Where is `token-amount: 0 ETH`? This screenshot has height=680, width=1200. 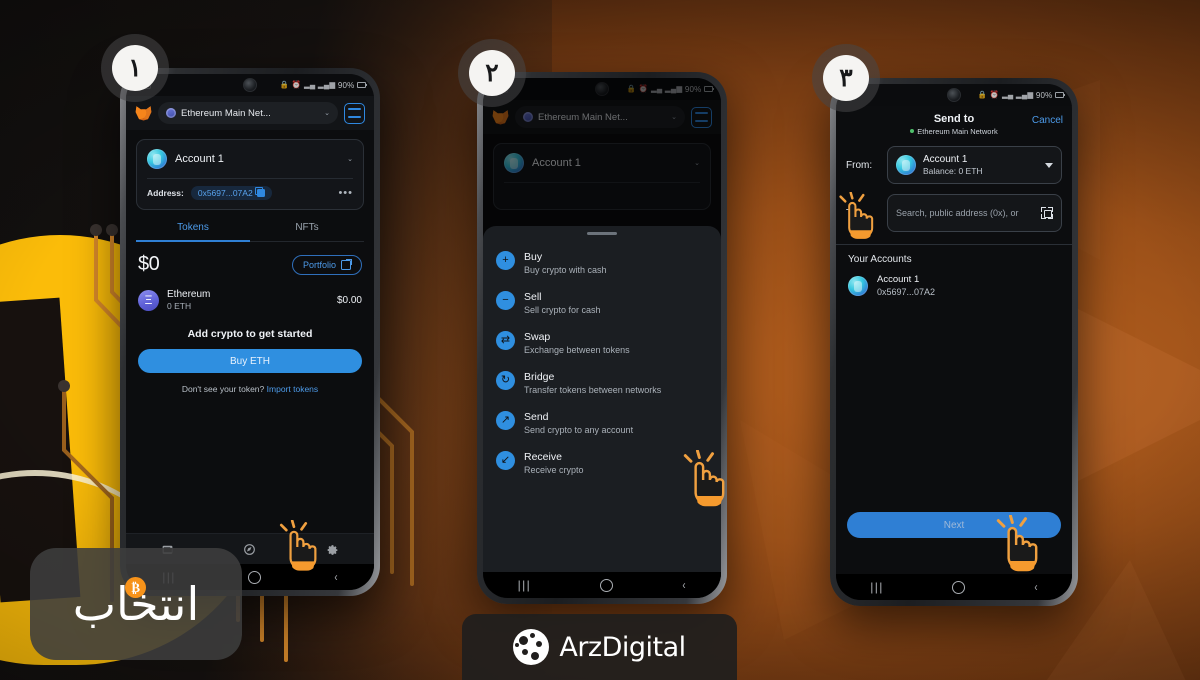 token-amount: 0 ETH is located at coordinates (179, 306).